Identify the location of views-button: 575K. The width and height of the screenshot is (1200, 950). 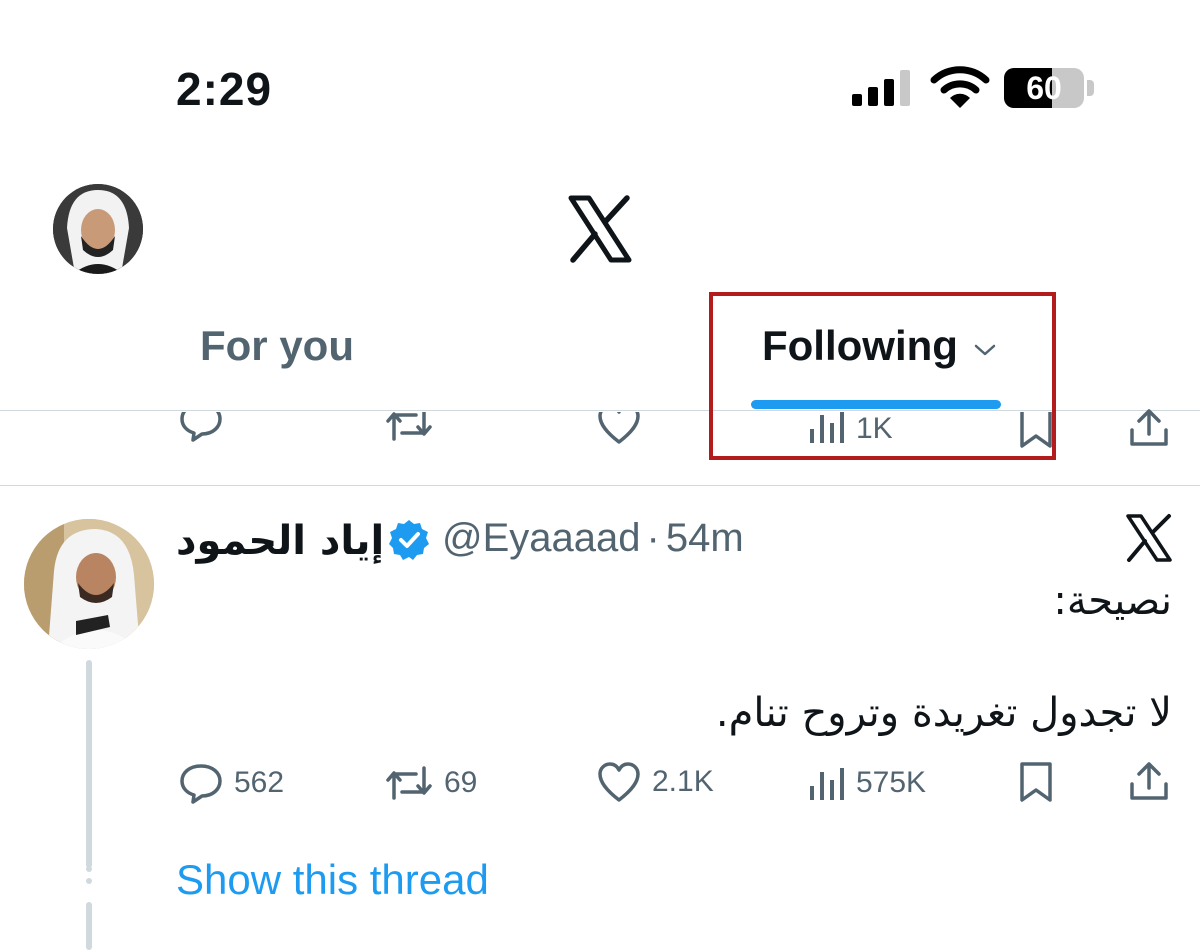
(867, 783).